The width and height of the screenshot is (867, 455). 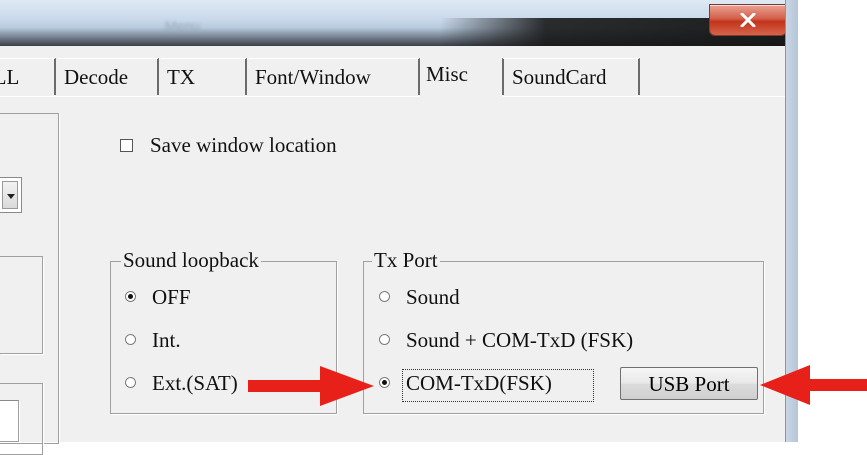 I want to click on loopback-off-label: OFF, so click(x=171, y=297).